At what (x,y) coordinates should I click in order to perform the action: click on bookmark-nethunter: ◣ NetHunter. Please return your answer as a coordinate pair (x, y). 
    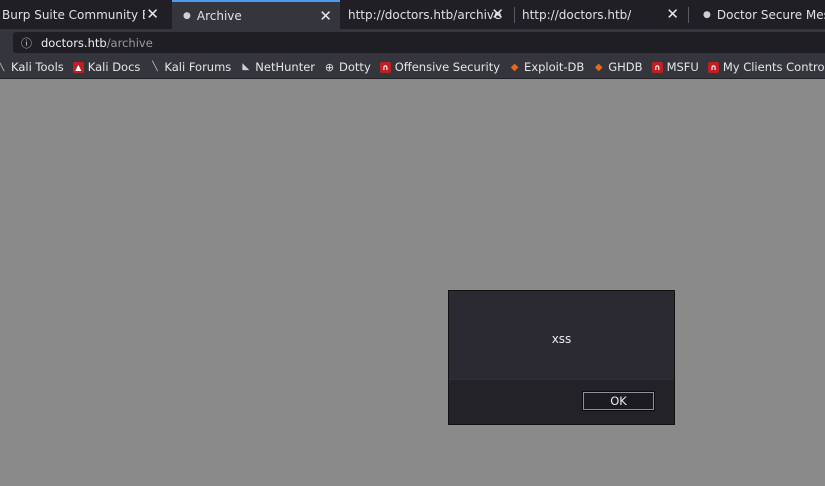
    Looking at the image, I should click on (277, 67).